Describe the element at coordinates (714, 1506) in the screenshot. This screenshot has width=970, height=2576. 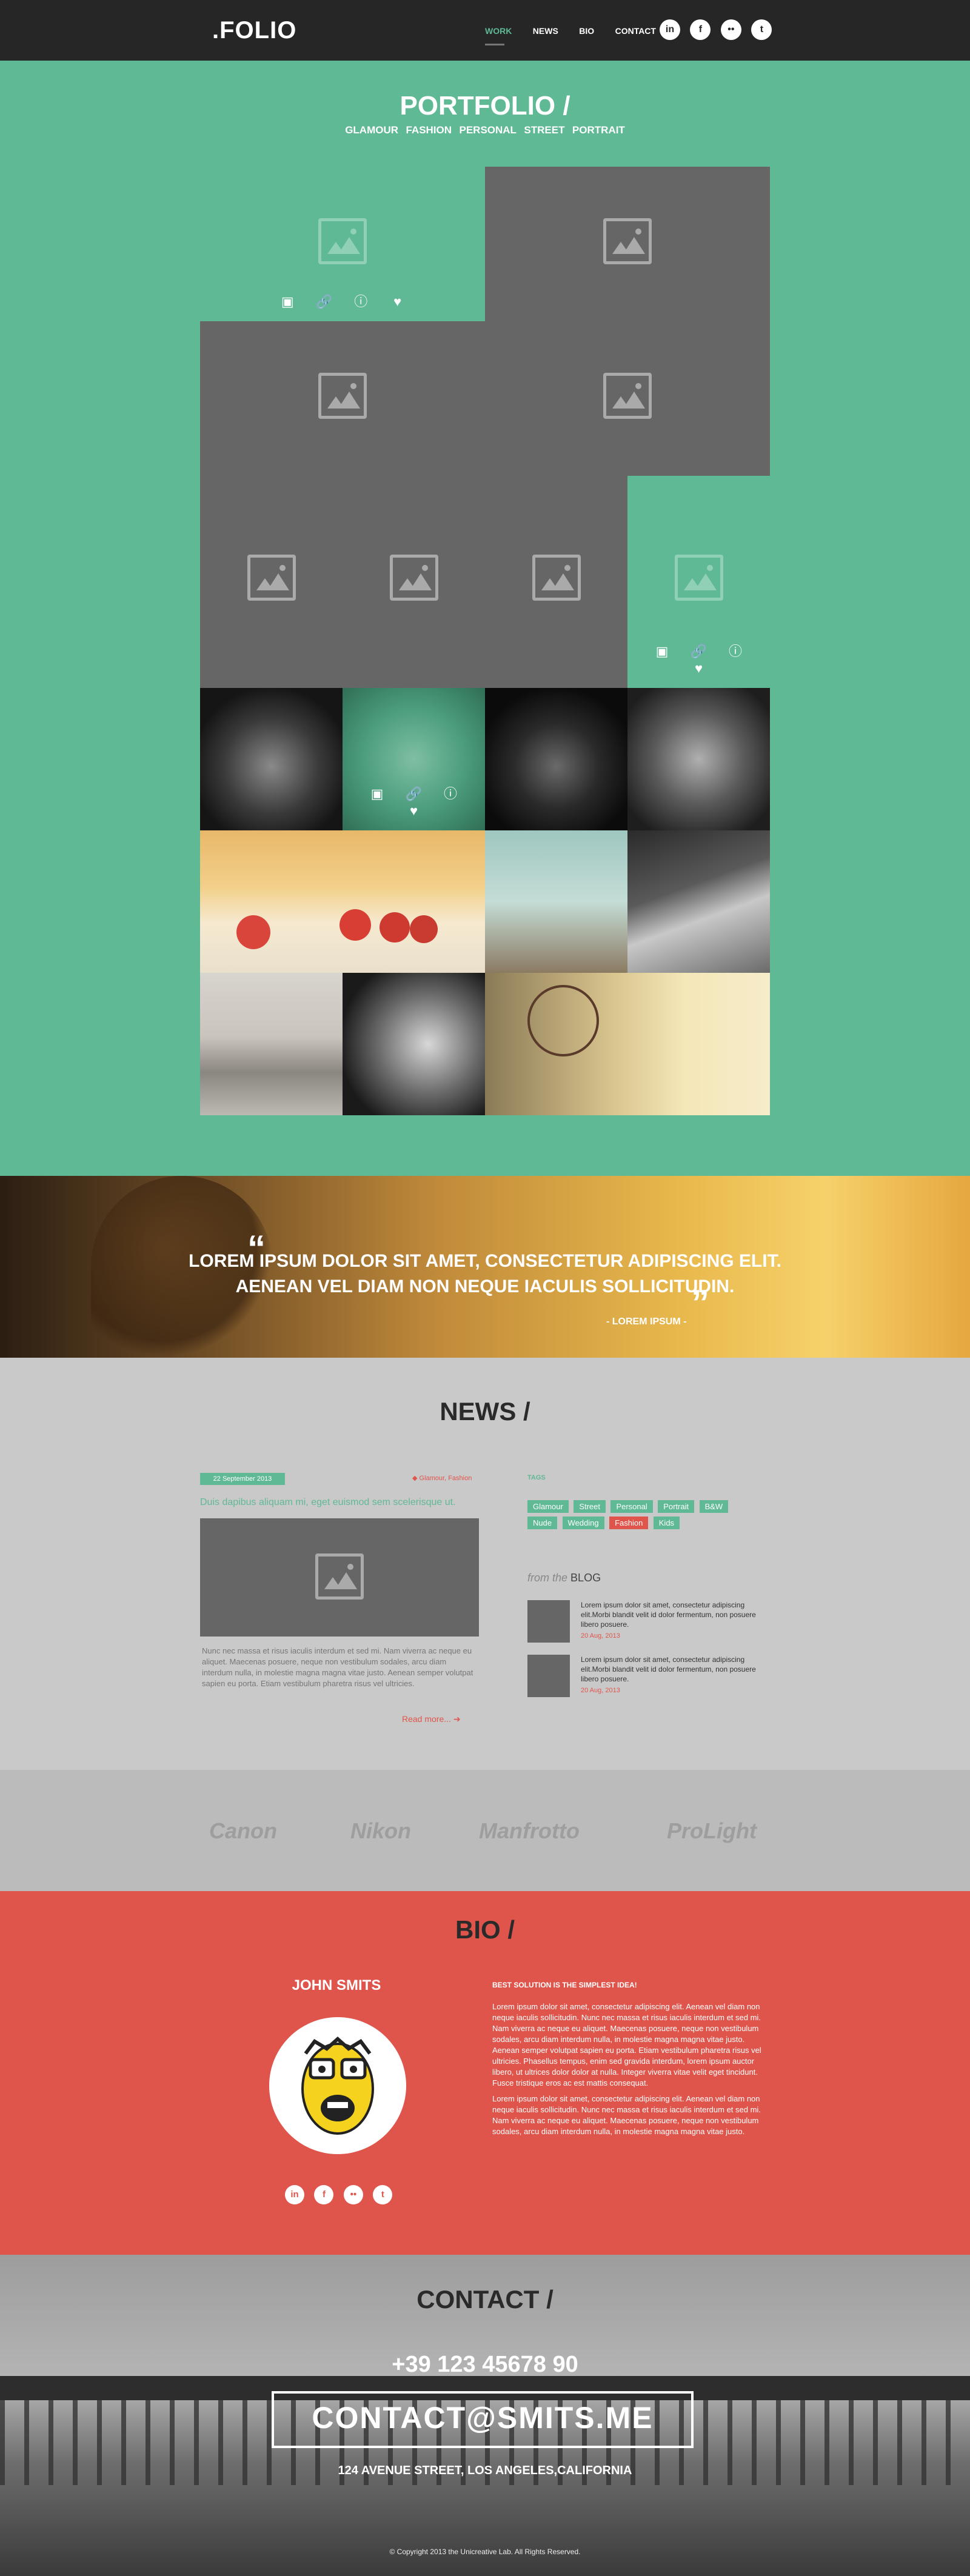
I see `tag-bw: B&W` at that location.